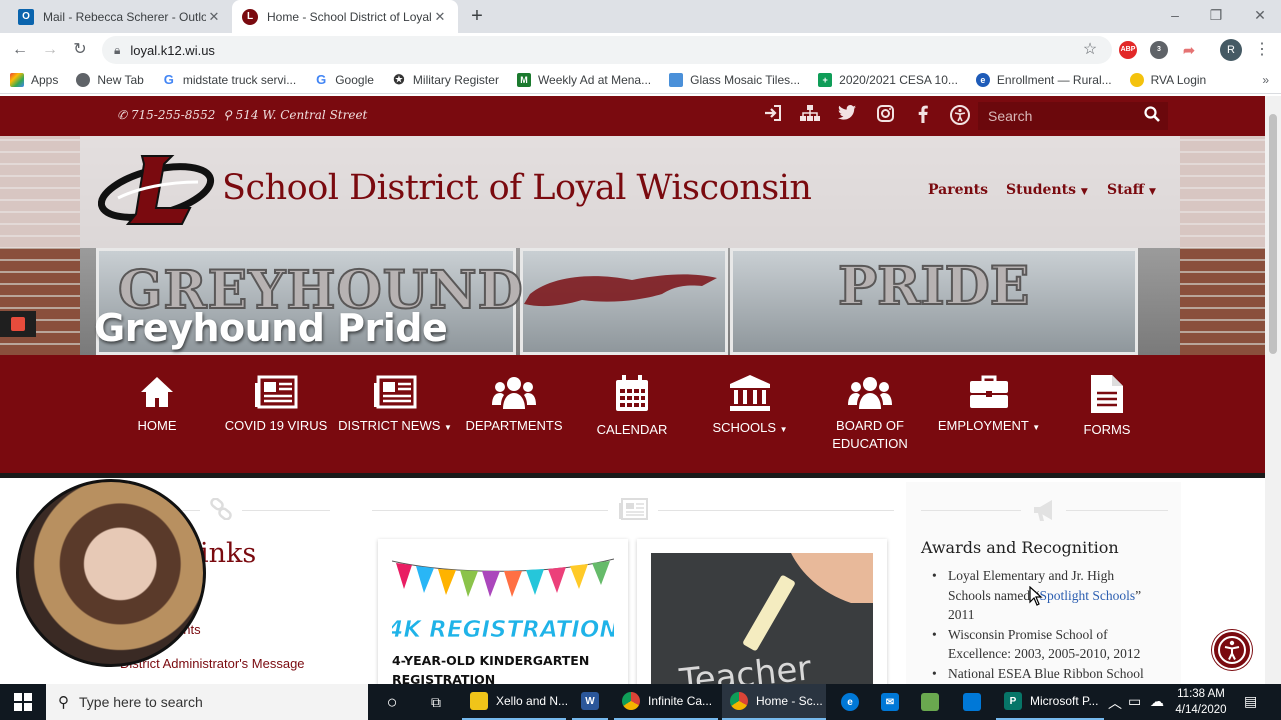  What do you see at coordinates (847, 116) in the screenshot?
I see `twitter-icon` at bounding box center [847, 116].